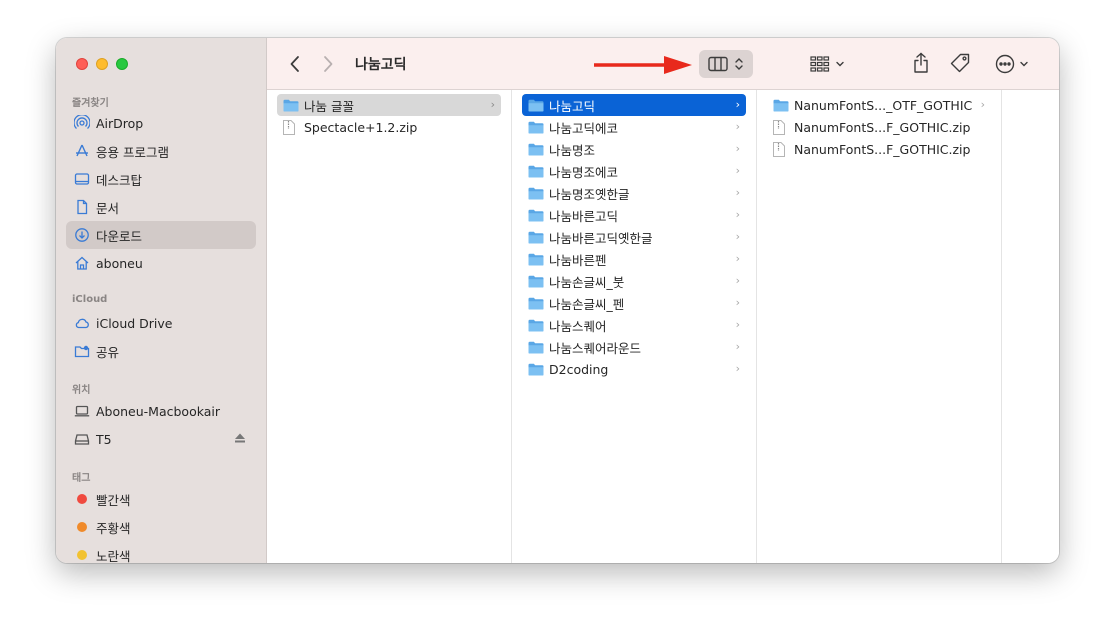 The height and width of the screenshot is (638, 1115). I want to click on sidebar-item-applications: 응용 프로그램, so click(161, 151).